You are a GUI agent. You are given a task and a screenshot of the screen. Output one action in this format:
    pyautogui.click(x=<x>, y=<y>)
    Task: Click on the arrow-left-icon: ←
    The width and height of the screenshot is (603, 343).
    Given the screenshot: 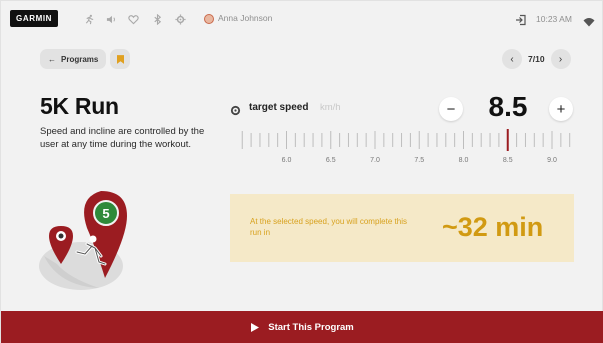 What is the action you would take?
    pyautogui.click(x=52, y=59)
    